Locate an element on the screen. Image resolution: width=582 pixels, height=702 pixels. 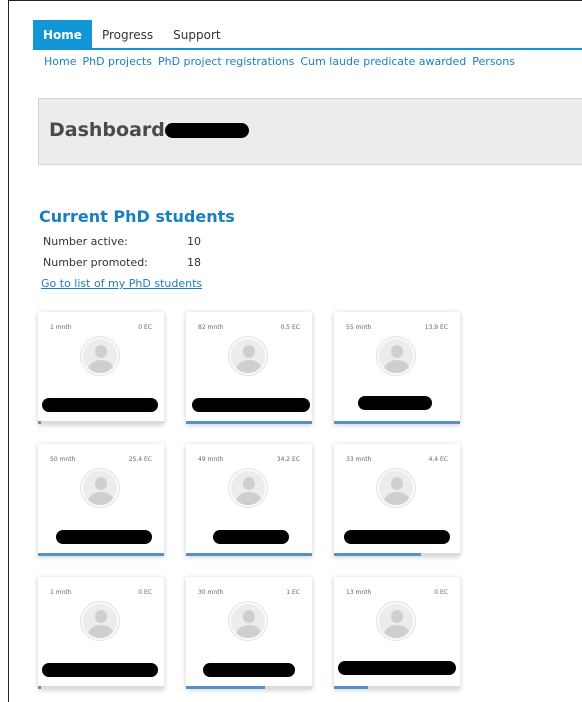
student-card: 55 mnth 13,9 EC is located at coordinates (397, 368).